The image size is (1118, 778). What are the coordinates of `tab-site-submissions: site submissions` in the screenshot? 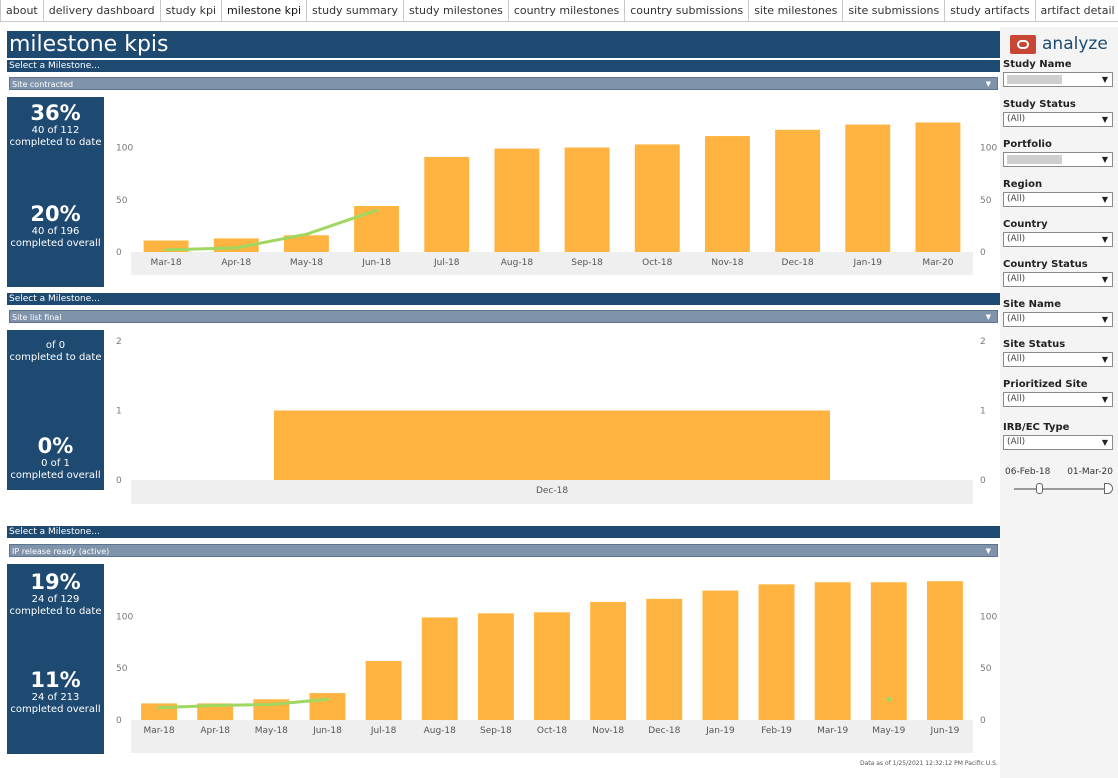 It's located at (894, 10).